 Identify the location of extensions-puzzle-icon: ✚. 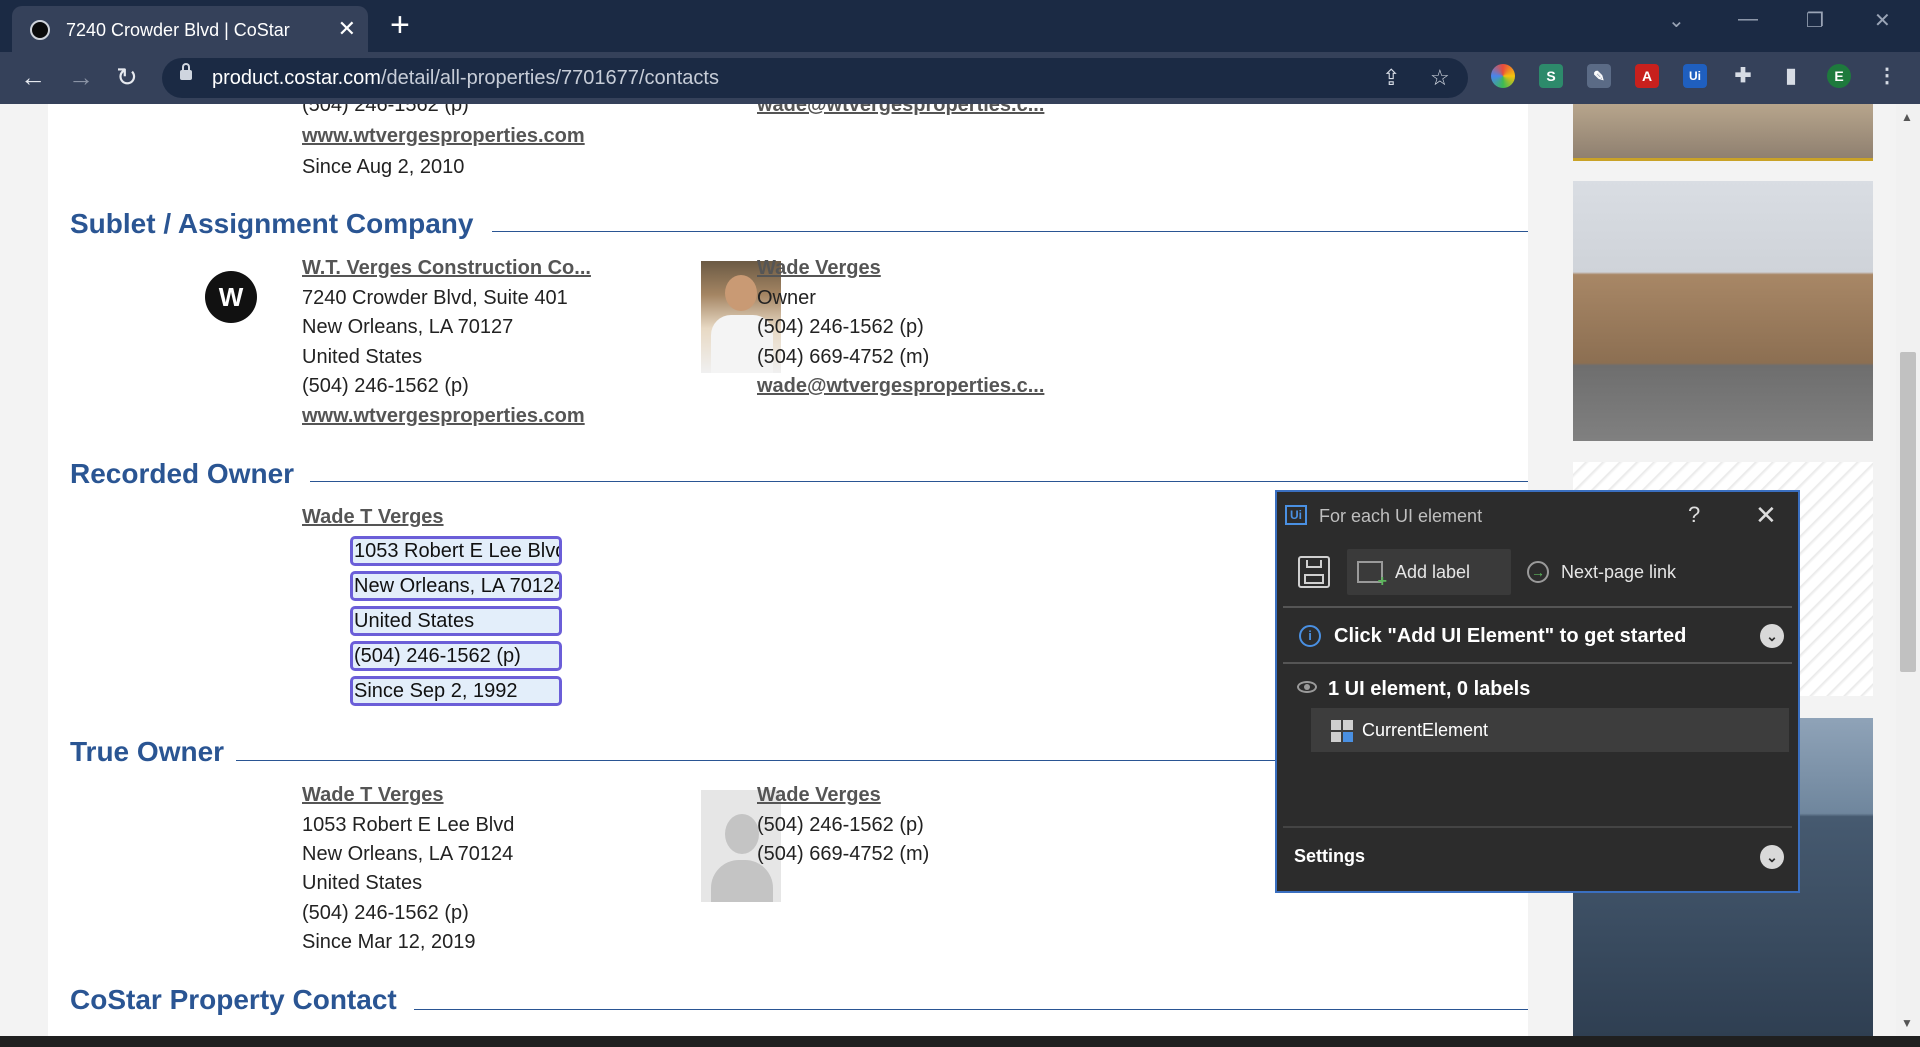
(1743, 76).